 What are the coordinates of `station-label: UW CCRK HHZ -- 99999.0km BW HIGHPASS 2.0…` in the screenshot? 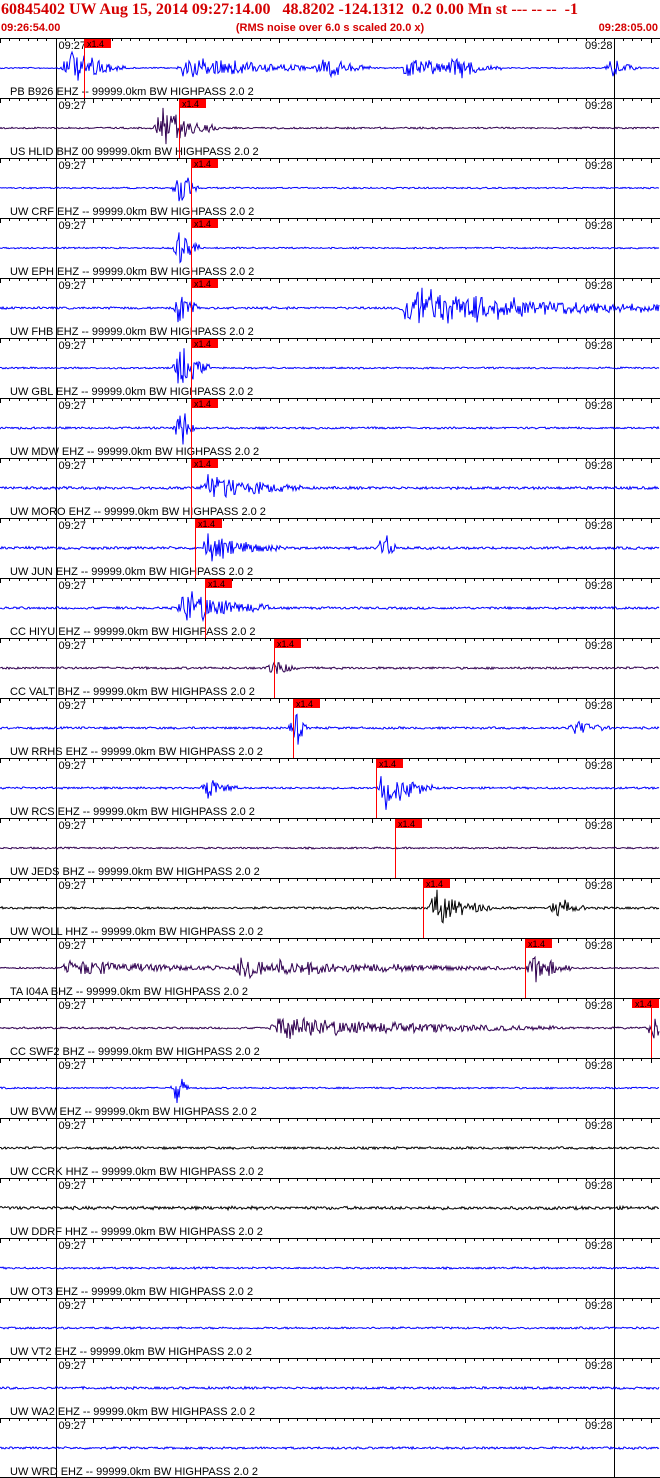 It's located at (136, 1172).